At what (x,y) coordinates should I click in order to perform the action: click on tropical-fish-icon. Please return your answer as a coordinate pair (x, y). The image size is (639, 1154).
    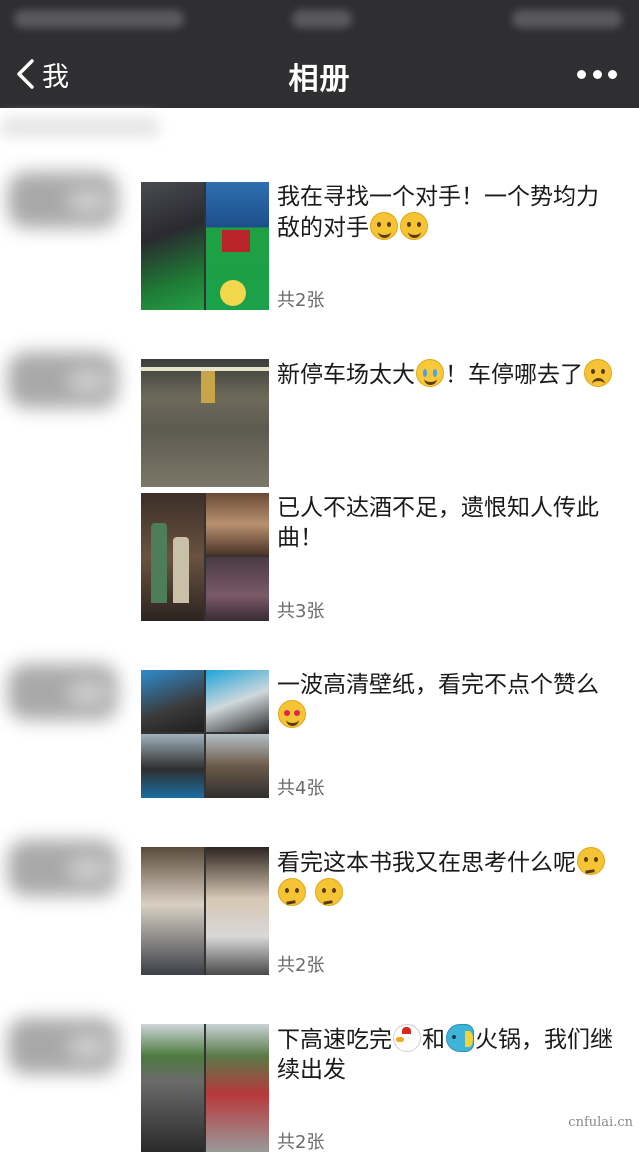
    Looking at the image, I should click on (460, 1038).